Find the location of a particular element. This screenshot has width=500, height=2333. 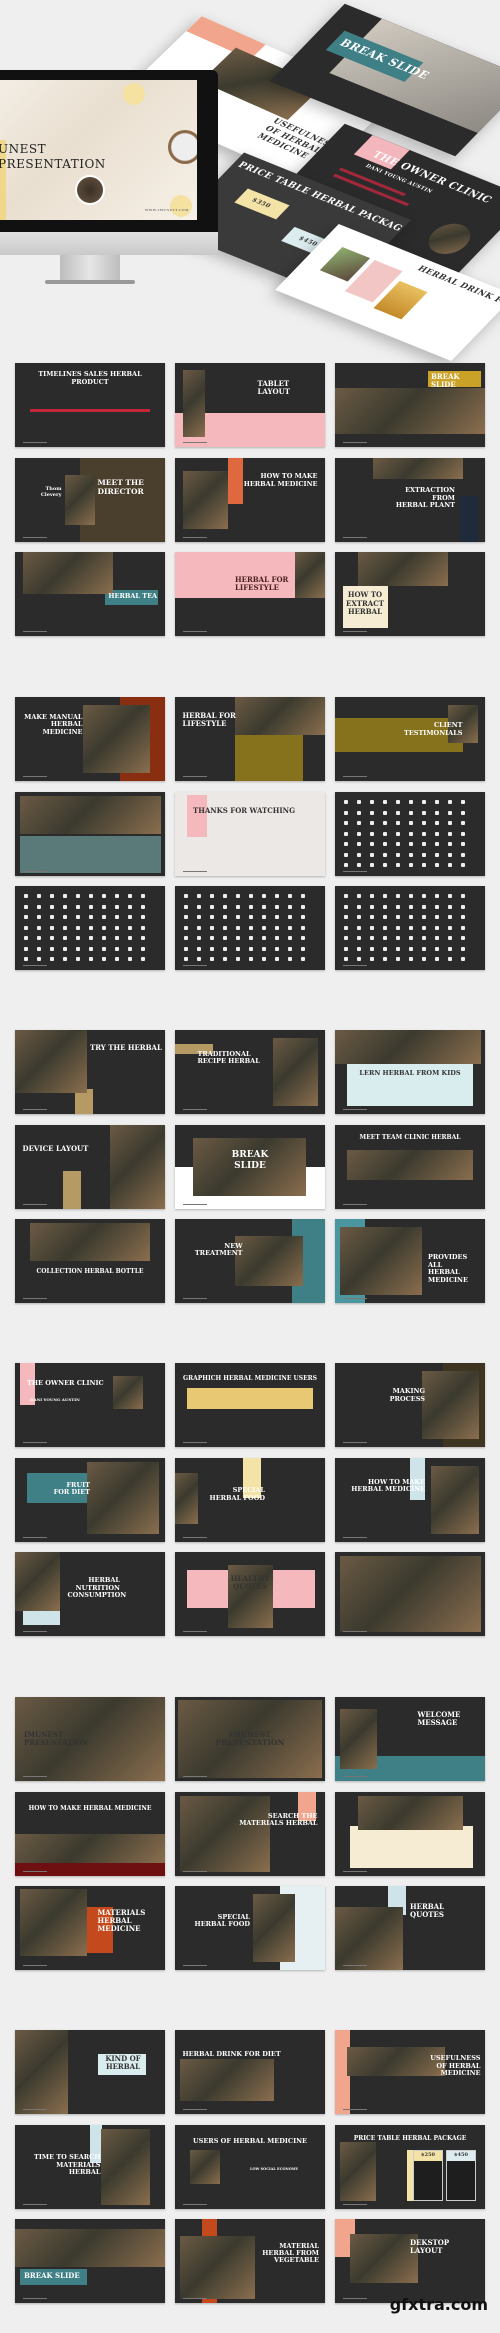

slide-thumbnail: MEET TEAM CLINIC HERBAL is located at coordinates (410, 1167).